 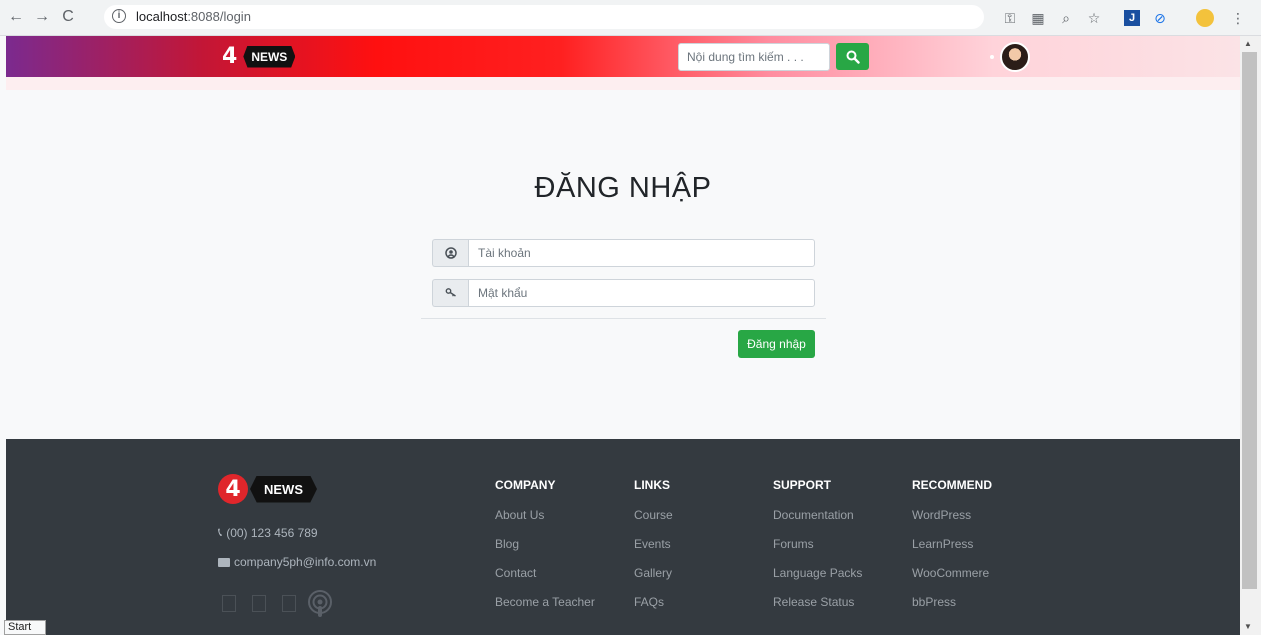 What do you see at coordinates (1248, 43) in the screenshot?
I see `scroll-up-icon: ▲` at bounding box center [1248, 43].